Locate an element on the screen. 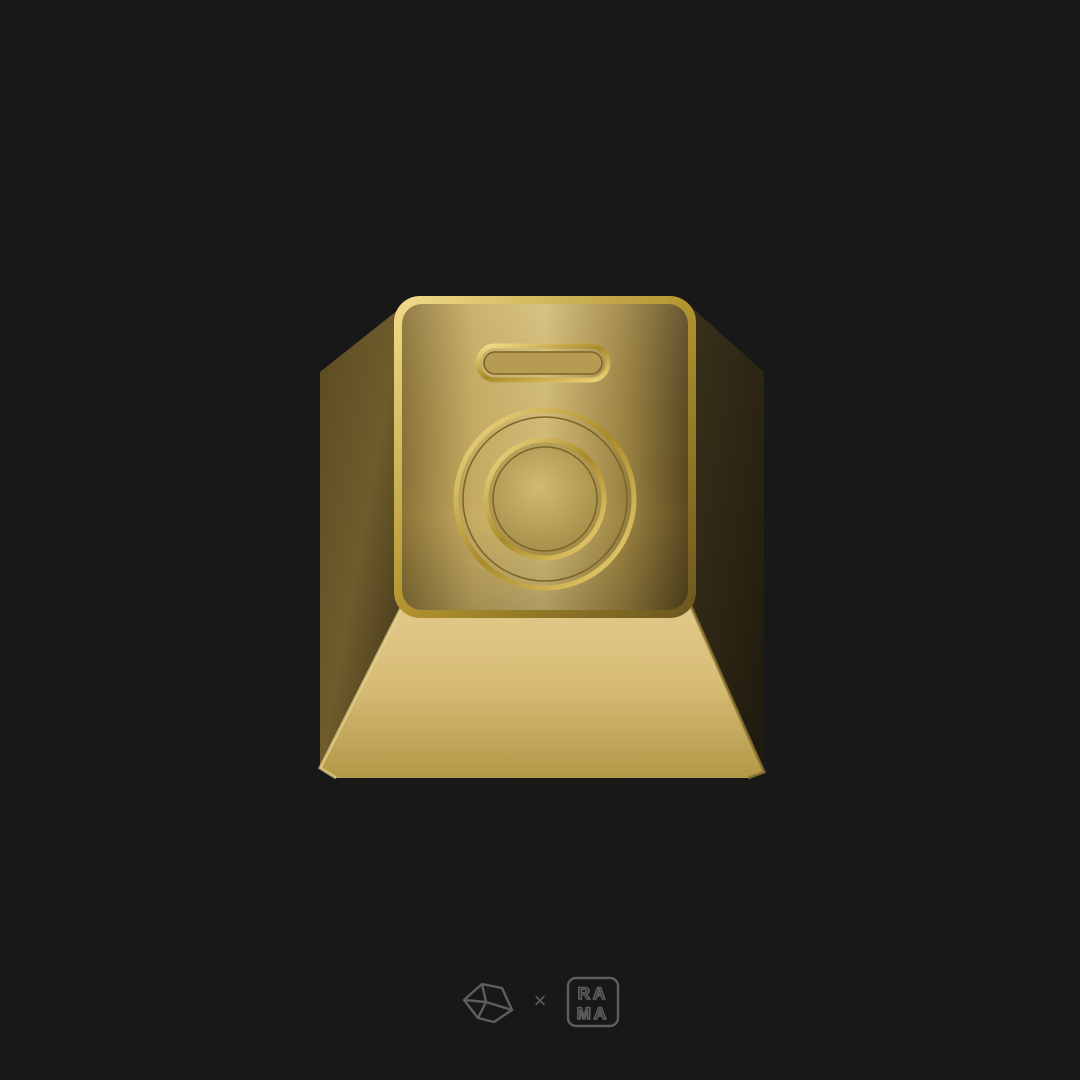 The image size is (1080, 1080). washer-drum-inner-icon is located at coordinates (545, 499).